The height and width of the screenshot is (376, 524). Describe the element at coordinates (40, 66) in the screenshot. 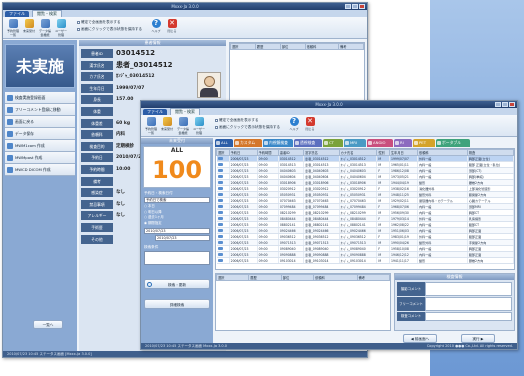

I see `status-panel: 未実施` at that location.